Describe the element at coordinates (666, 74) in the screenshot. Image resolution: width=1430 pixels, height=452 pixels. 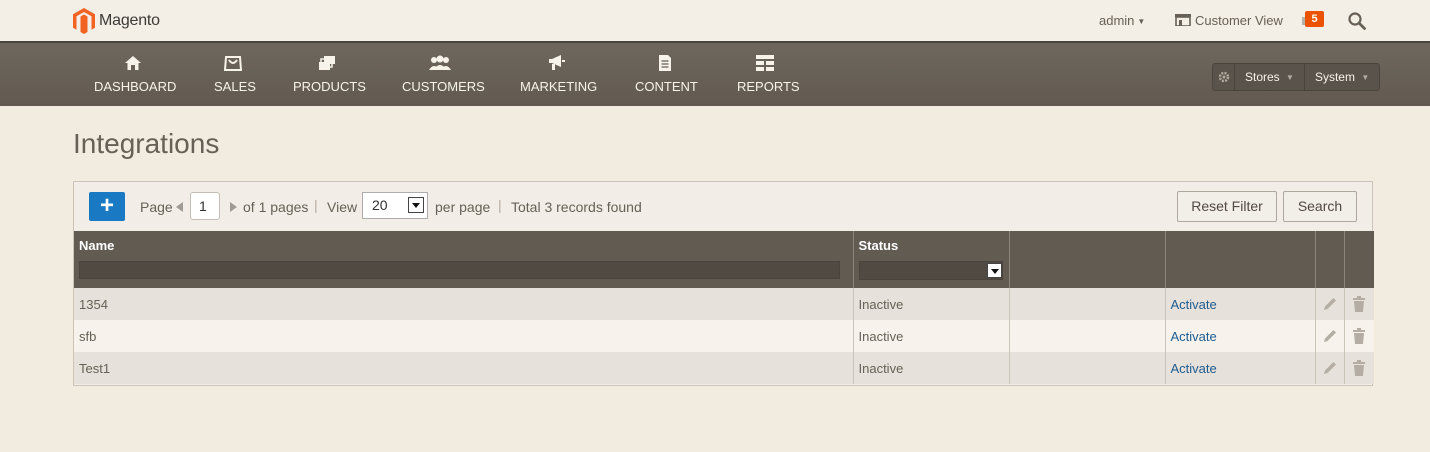
I see `nav-item-content: CONTENT` at that location.